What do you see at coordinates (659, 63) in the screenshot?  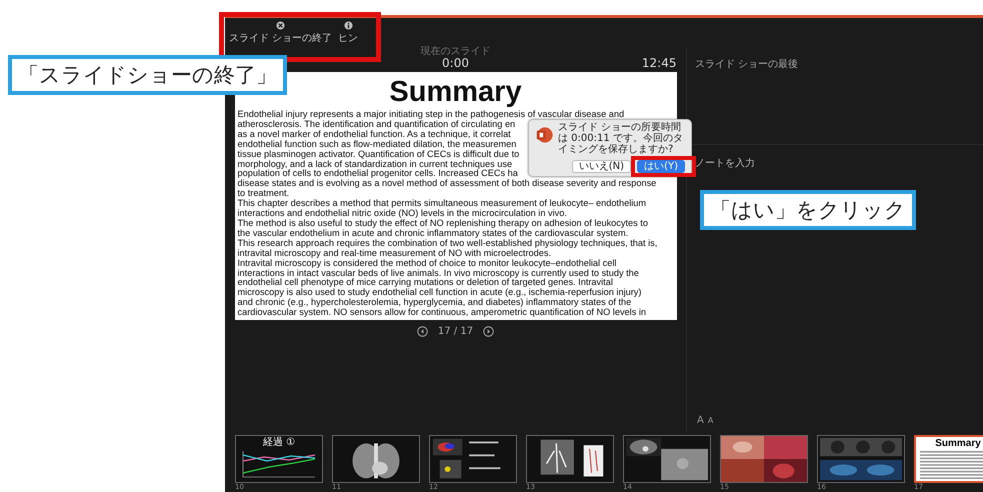 I see `clock-time: 12:45` at bounding box center [659, 63].